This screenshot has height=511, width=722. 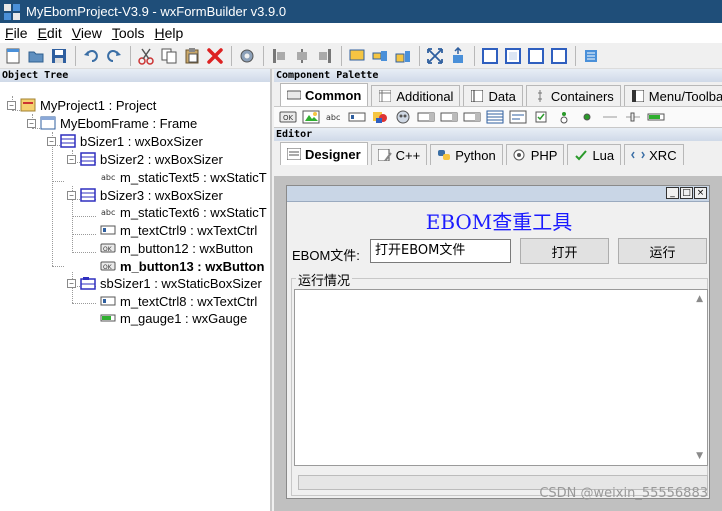 I want to click on frame-window-buttons: _ □ ×, so click(x=686, y=193).